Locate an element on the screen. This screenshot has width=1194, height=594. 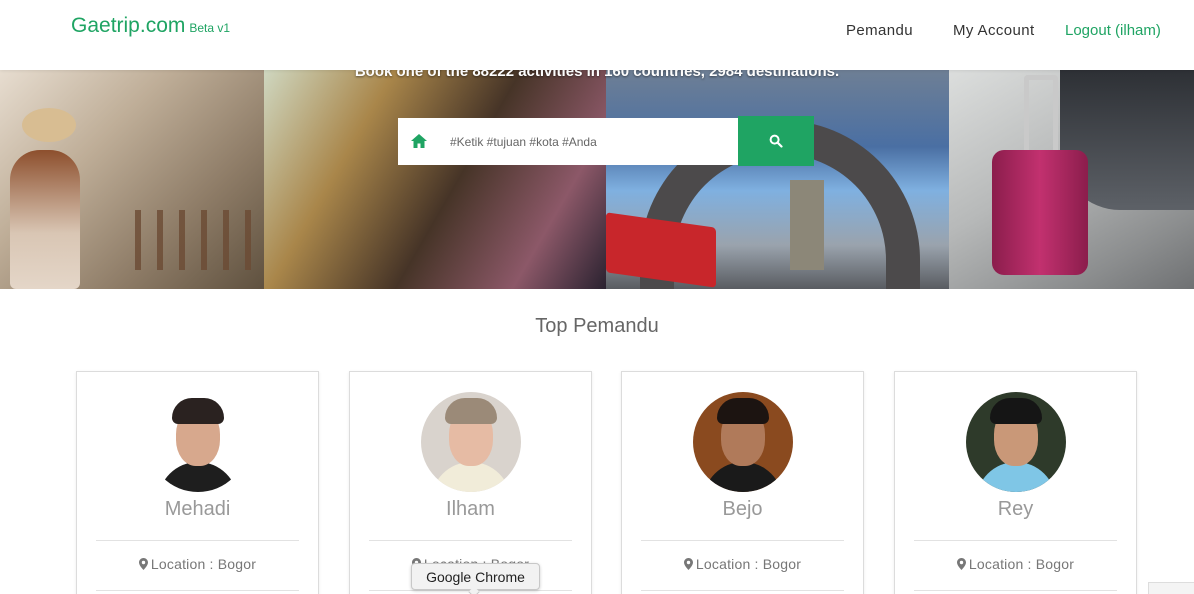
nav-link-pemandu: Pemandu is located at coordinates (879, 30).